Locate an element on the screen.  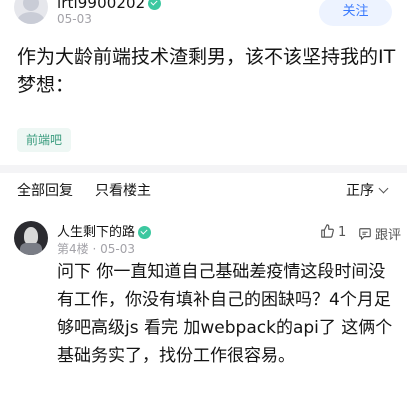
forum-tag: 前端吧 is located at coordinates (44, 140).